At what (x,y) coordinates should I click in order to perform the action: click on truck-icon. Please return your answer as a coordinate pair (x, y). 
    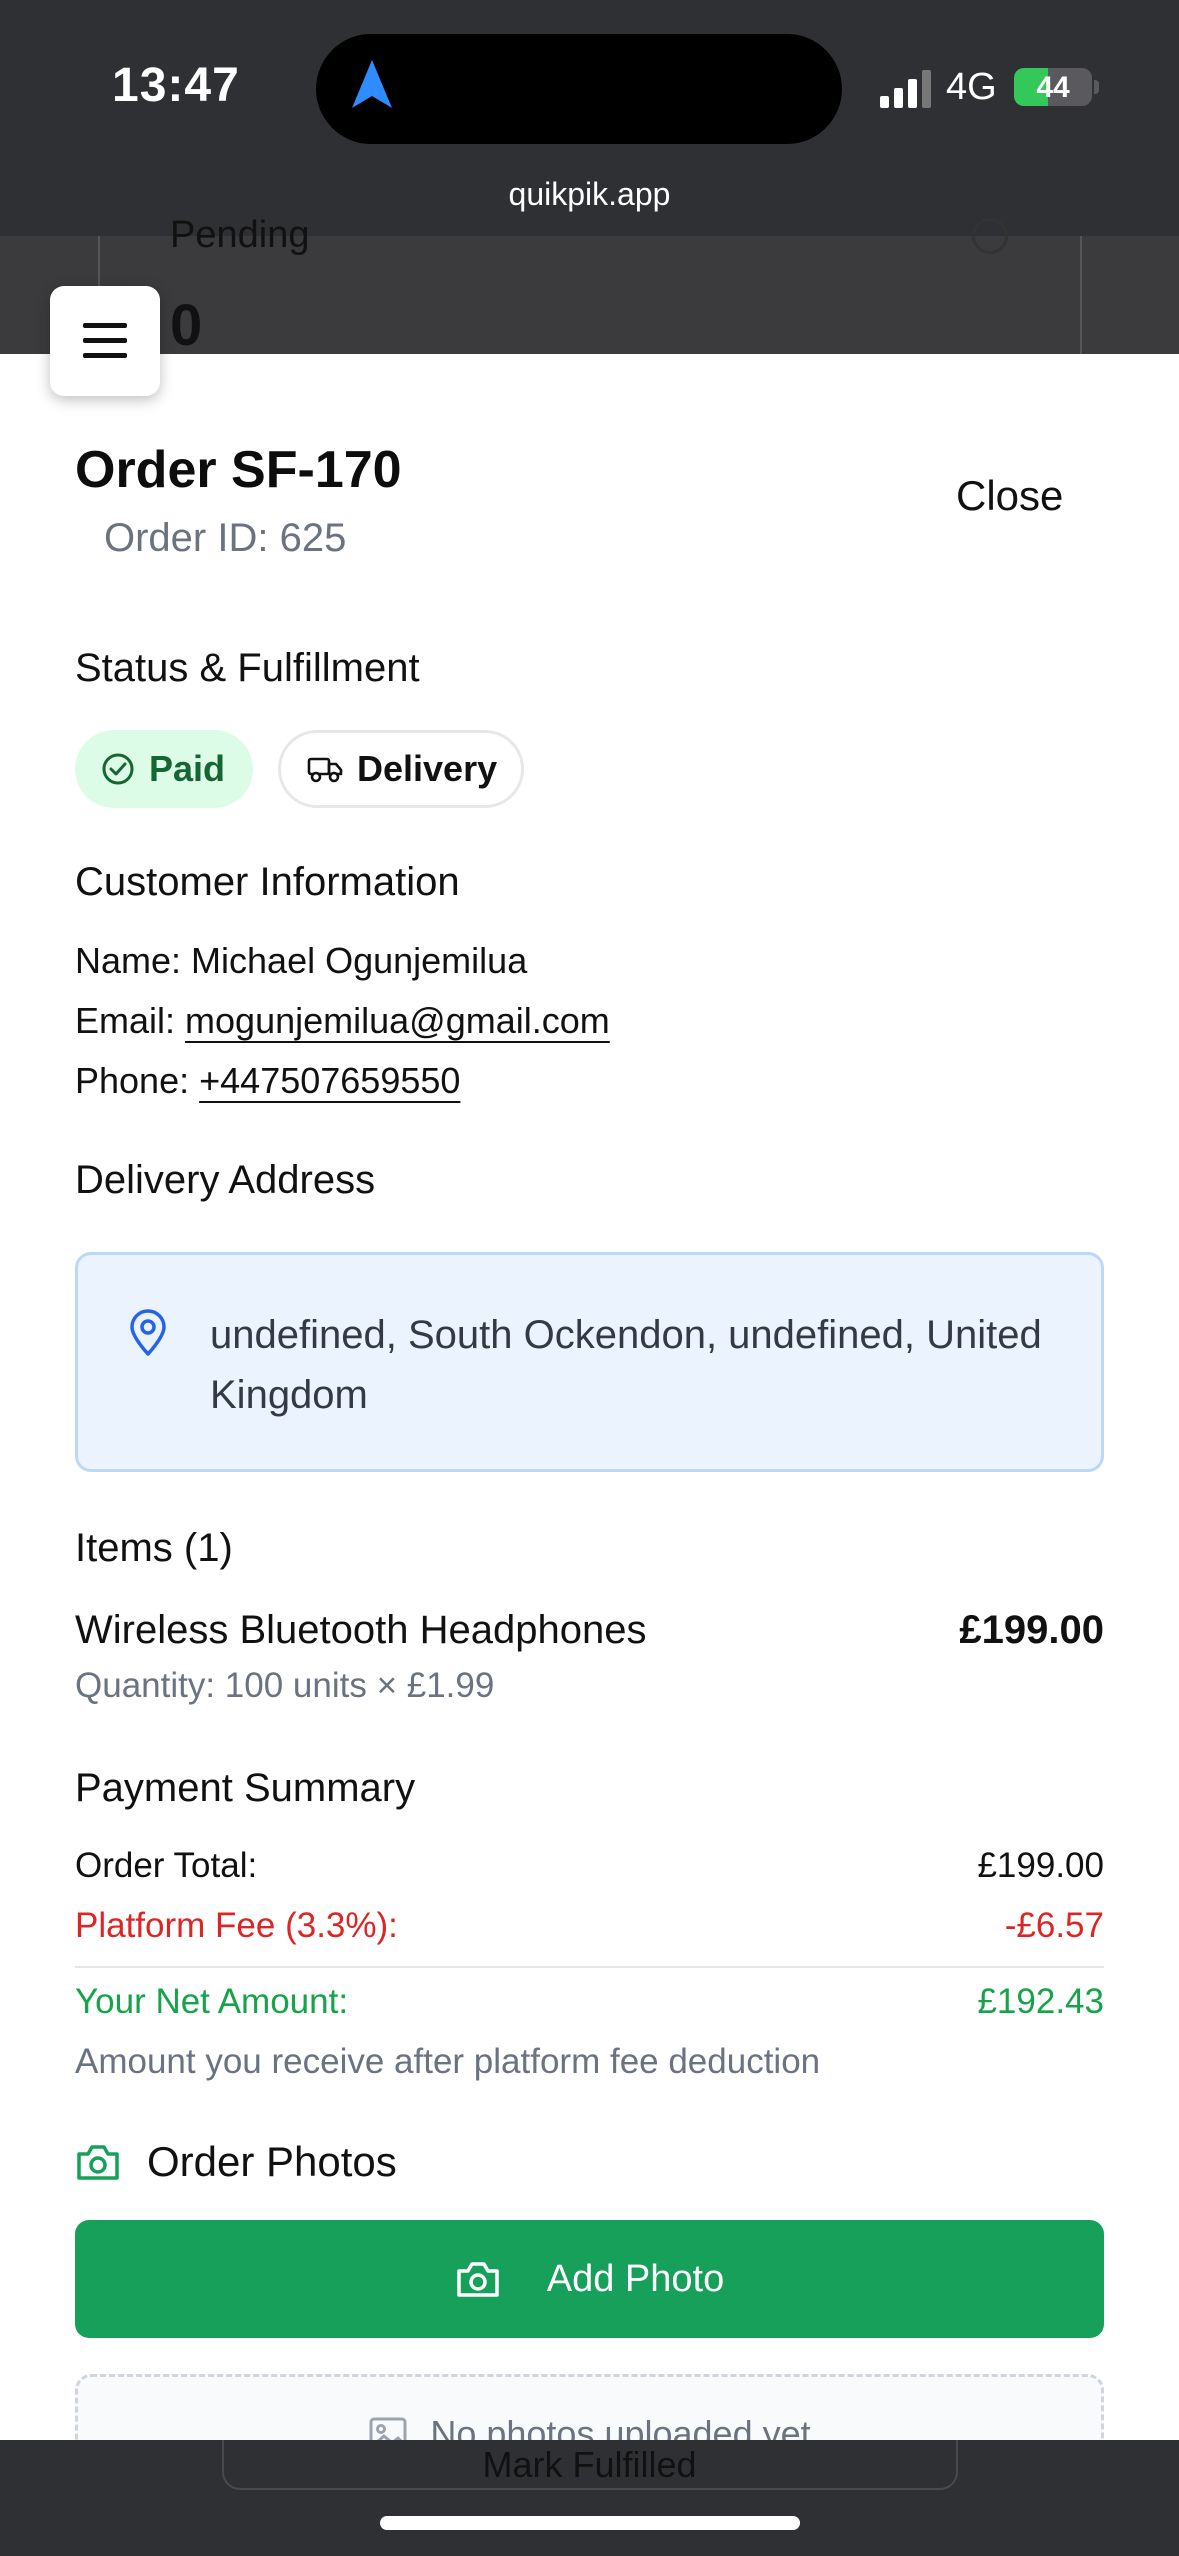
    Looking at the image, I should click on (325, 770).